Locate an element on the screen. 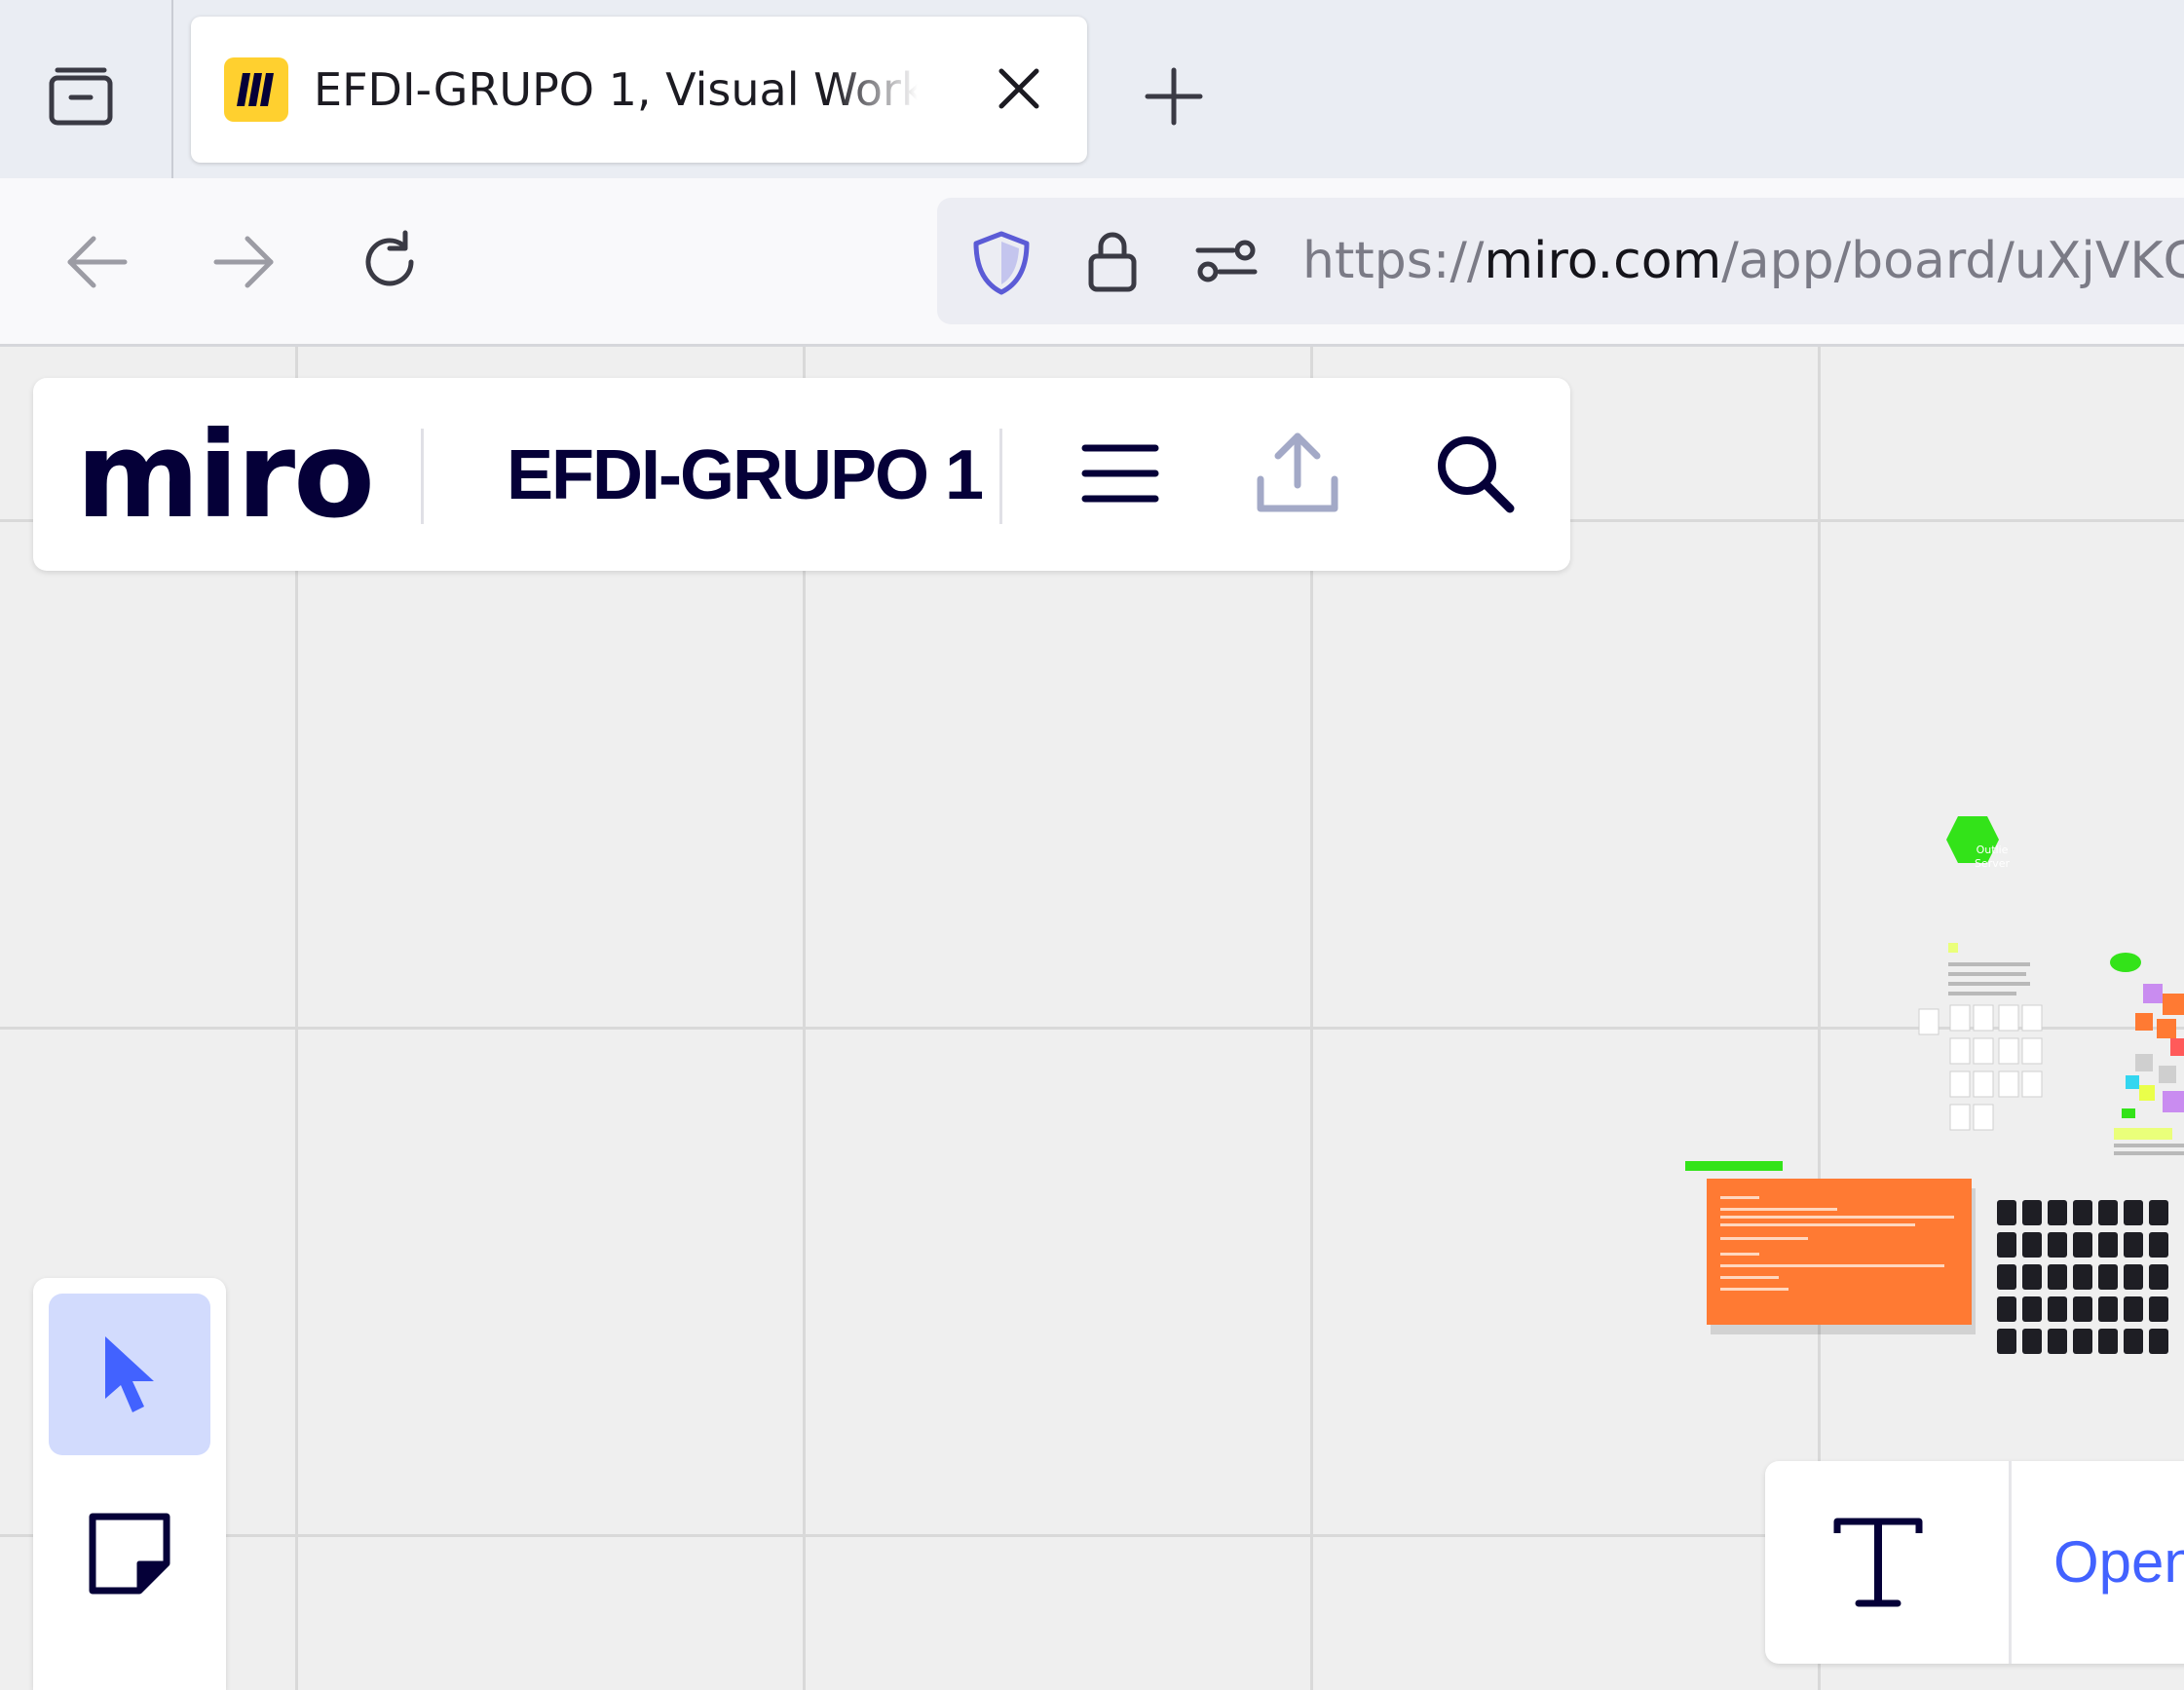 This screenshot has width=2184, height=1690. plus-icon is located at coordinates (1174, 96).